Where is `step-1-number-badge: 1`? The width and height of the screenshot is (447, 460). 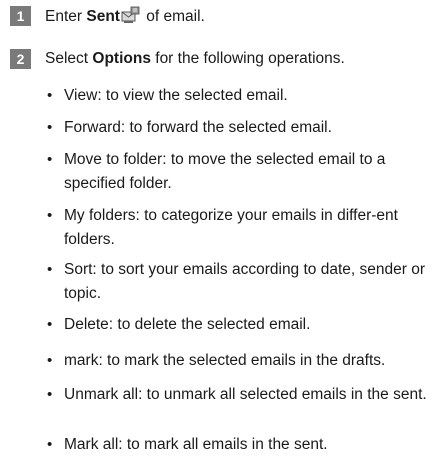 step-1-number-badge: 1 is located at coordinates (20, 16).